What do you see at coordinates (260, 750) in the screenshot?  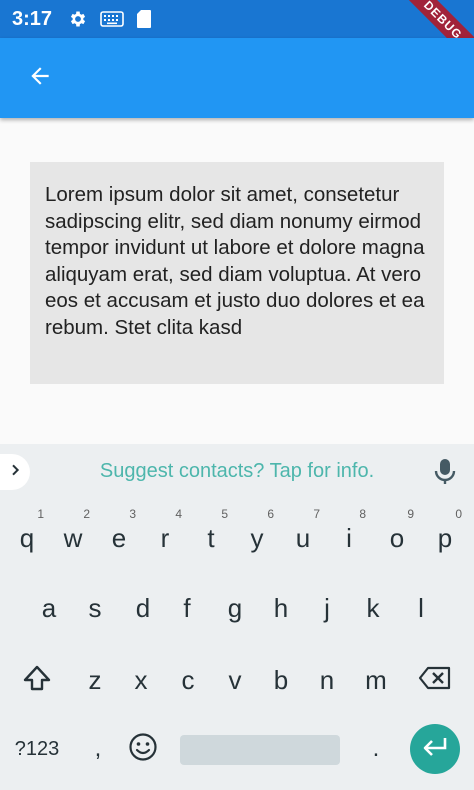 I see `spacebar` at bounding box center [260, 750].